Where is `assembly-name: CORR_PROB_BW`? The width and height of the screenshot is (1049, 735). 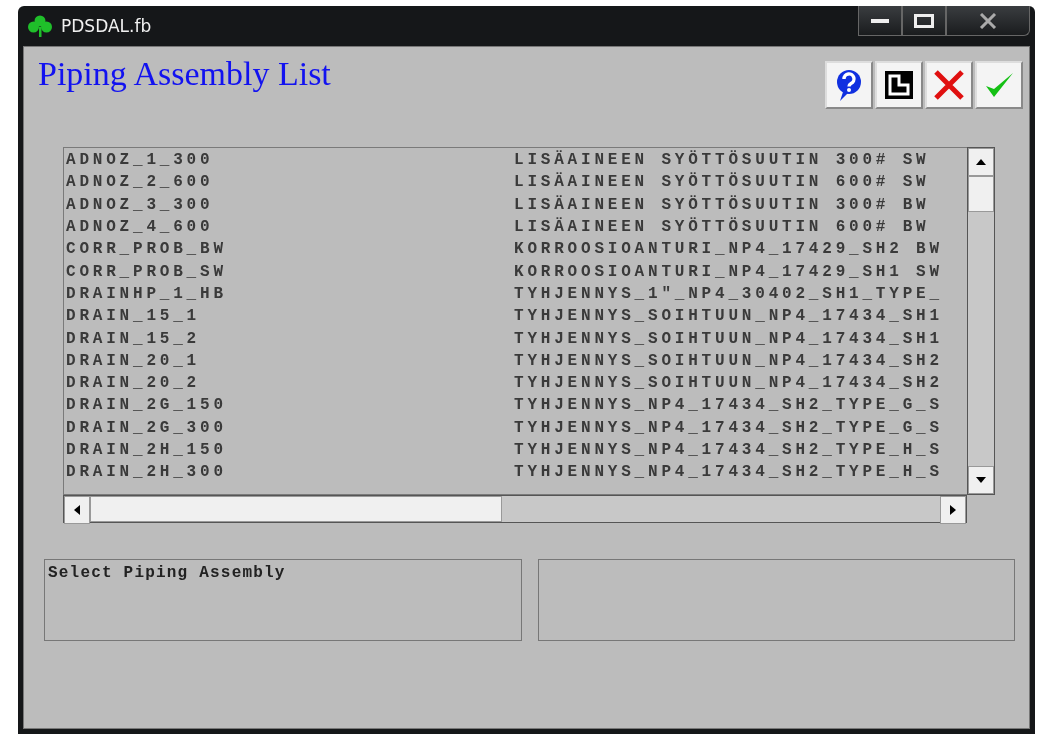
assembly-name: CORR_PROB_BW is located at coordinates (290, 249).